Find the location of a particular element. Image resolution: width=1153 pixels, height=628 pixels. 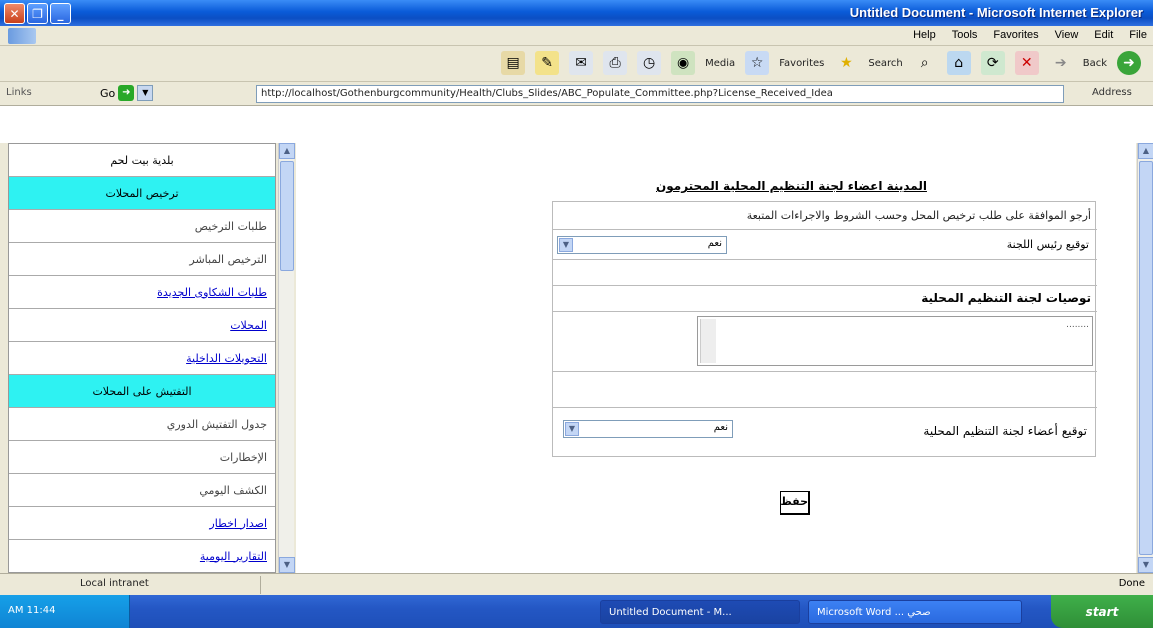

close-button: ✕ is located at coordinates (14, 13).